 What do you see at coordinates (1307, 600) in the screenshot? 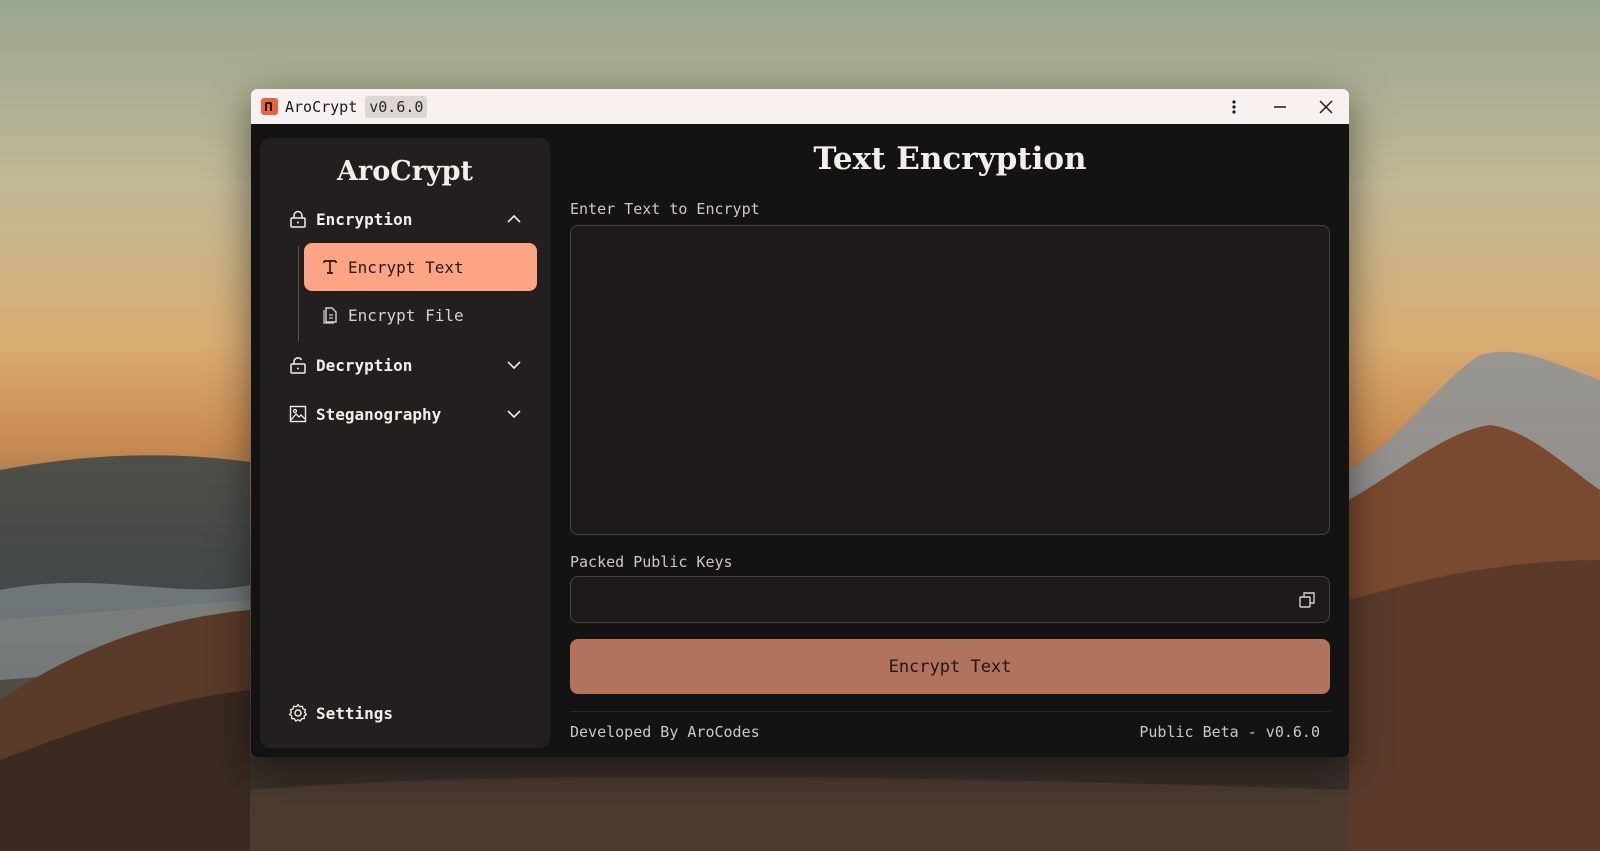
I see `copy-icon` at bounding box center [1307, 600].